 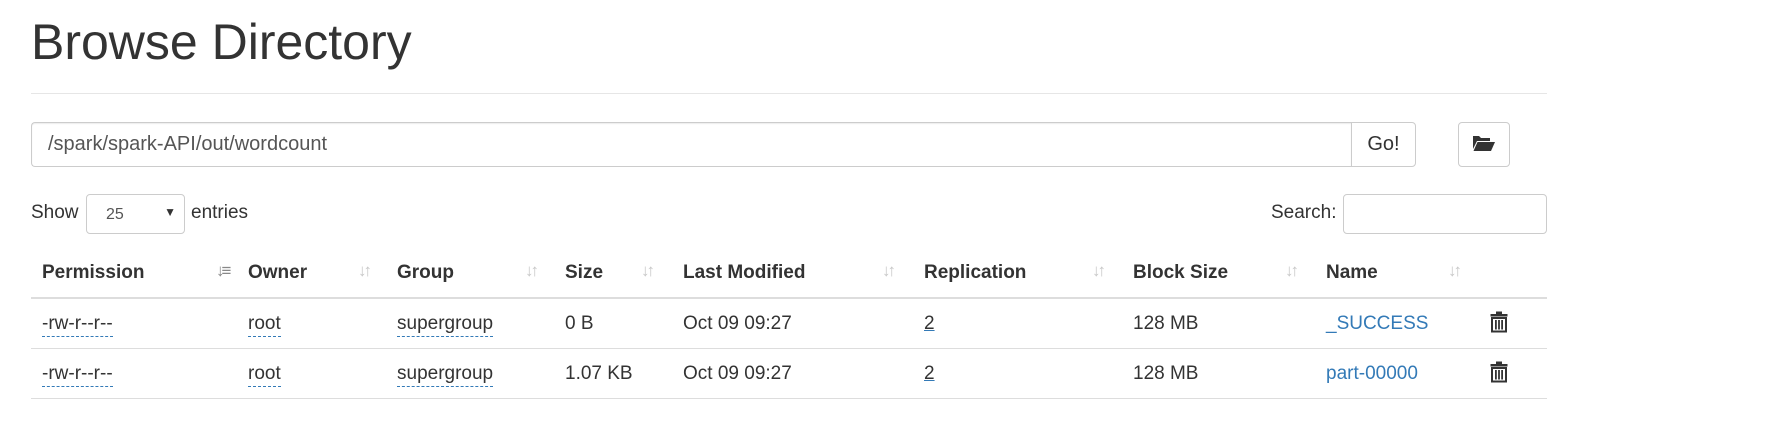 What do you see at coordinates (220, 212) in the screenshot?
I see `entries-label: entries` at bounding box center [220, 212].